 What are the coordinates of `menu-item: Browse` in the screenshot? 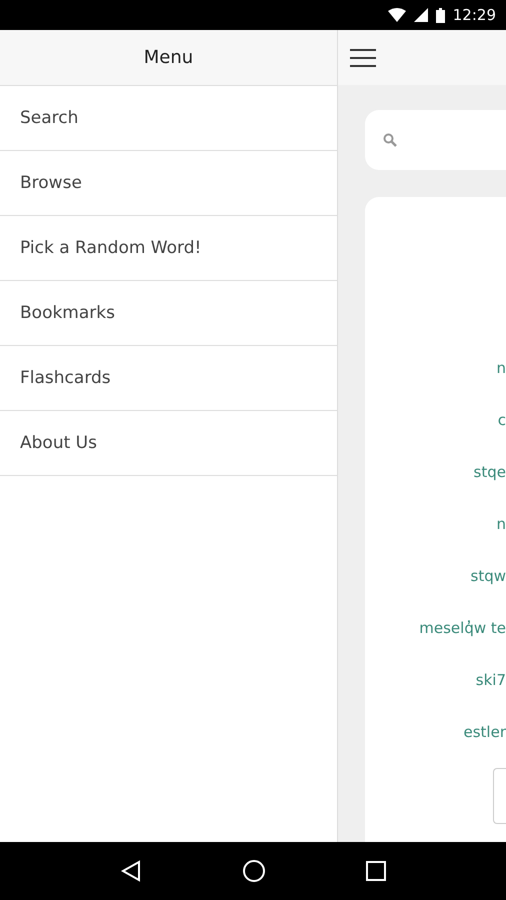 It's located at (168, 183).